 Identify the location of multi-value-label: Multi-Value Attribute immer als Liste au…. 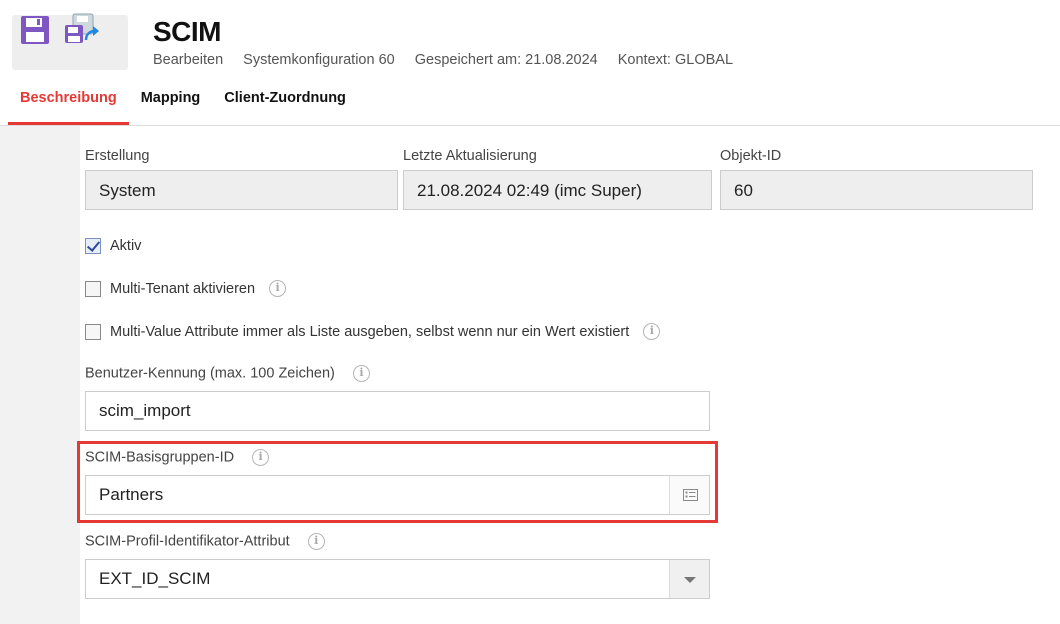
(369, 332).